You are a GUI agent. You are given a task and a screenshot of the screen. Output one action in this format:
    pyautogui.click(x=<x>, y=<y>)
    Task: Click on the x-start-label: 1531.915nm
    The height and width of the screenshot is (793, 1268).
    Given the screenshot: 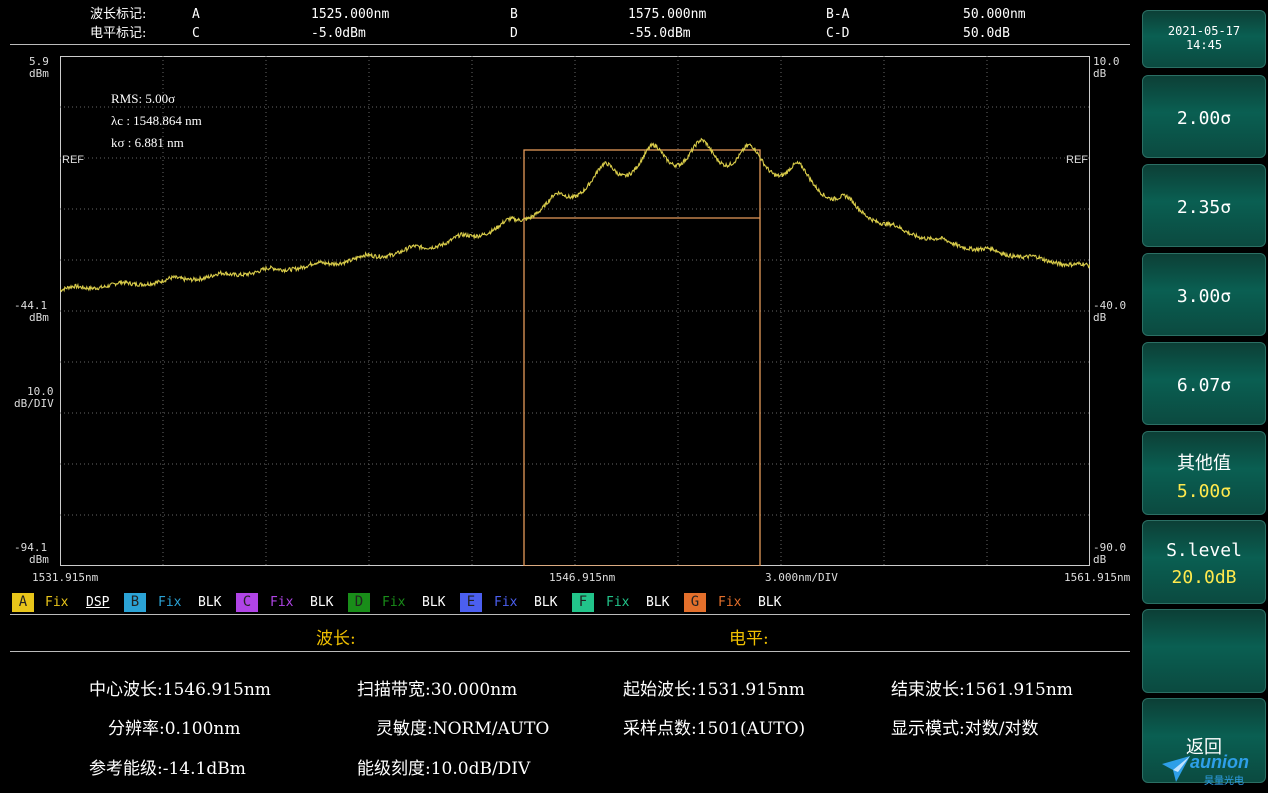 What is the action you would take?
    pyautogui.click(x=65, y=577)
    